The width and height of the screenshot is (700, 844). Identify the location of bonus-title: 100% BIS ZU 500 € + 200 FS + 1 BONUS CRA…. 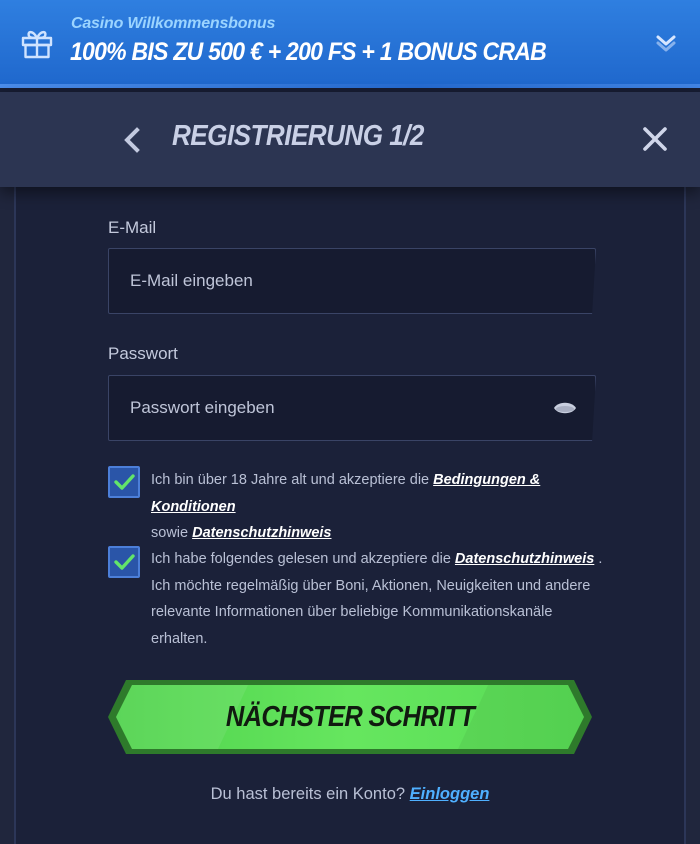
(308, 52).